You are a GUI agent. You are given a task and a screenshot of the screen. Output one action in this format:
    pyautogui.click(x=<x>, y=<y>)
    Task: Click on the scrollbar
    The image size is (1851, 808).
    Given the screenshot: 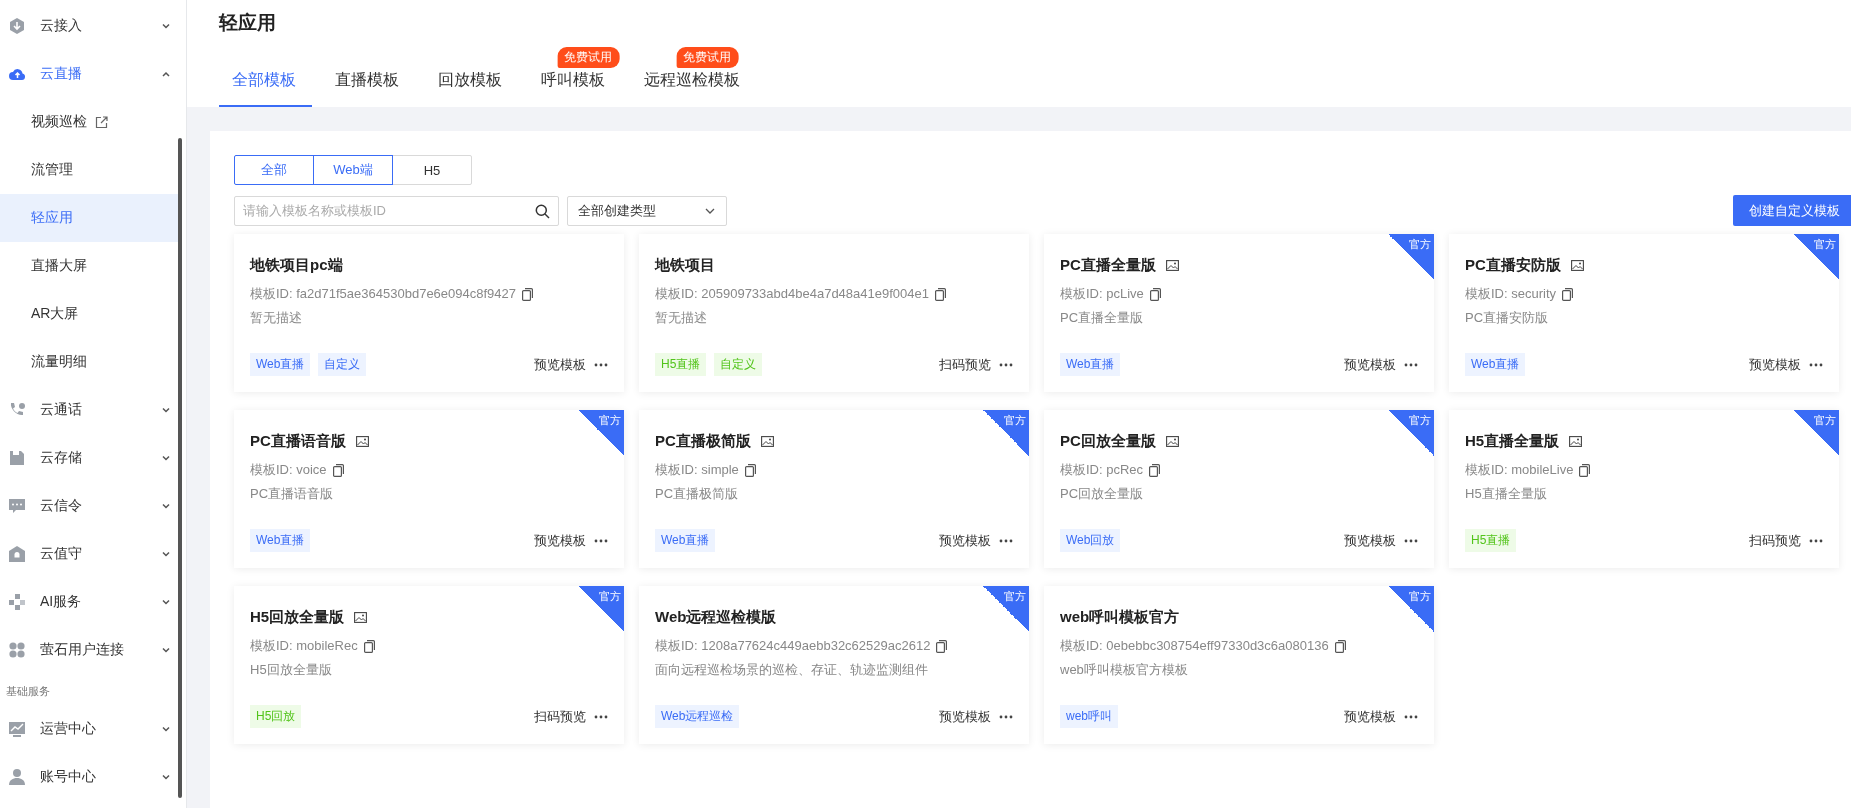 What is the action you would take?
    pyautogui.click(x=180, y=468)
    